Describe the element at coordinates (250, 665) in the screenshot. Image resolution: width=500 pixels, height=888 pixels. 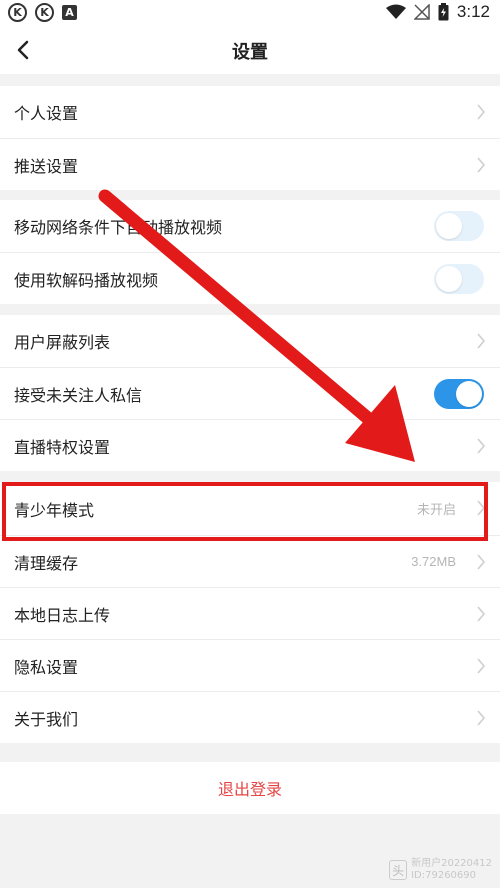
I see `settings-row-privacy: 隐私设置` at that location.